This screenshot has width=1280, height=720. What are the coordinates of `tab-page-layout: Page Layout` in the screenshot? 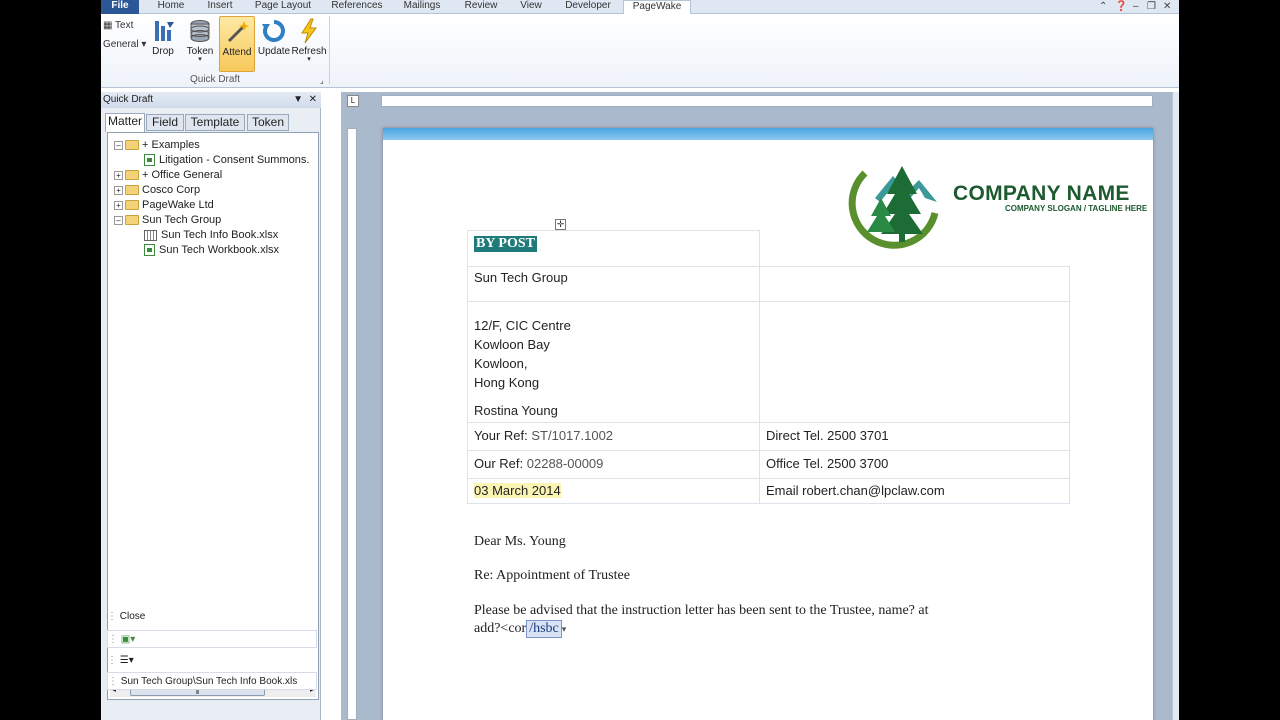 It's located at (283, 7).